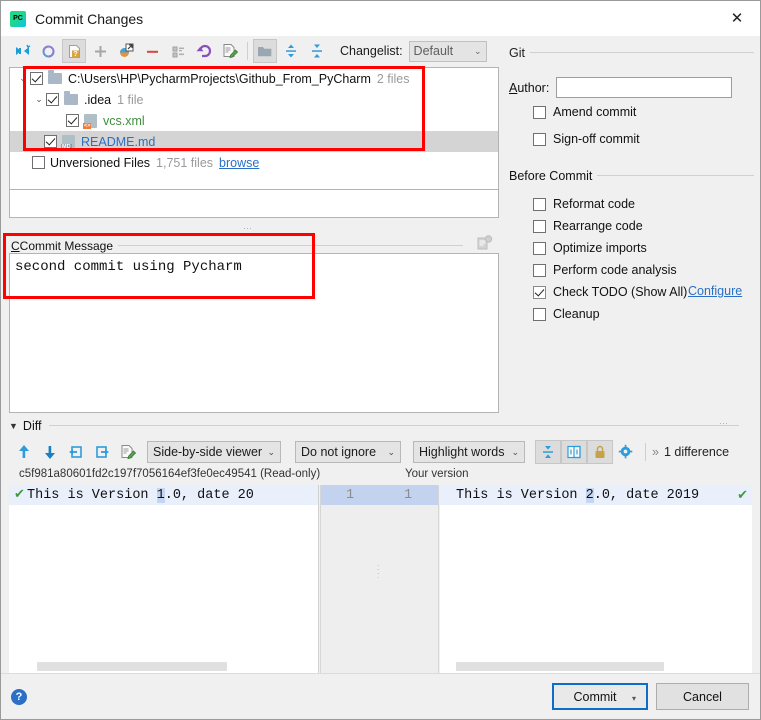 The height and width of the screenshot is (720, 761). I want to click on apply-right-icon, so click(102, 452).